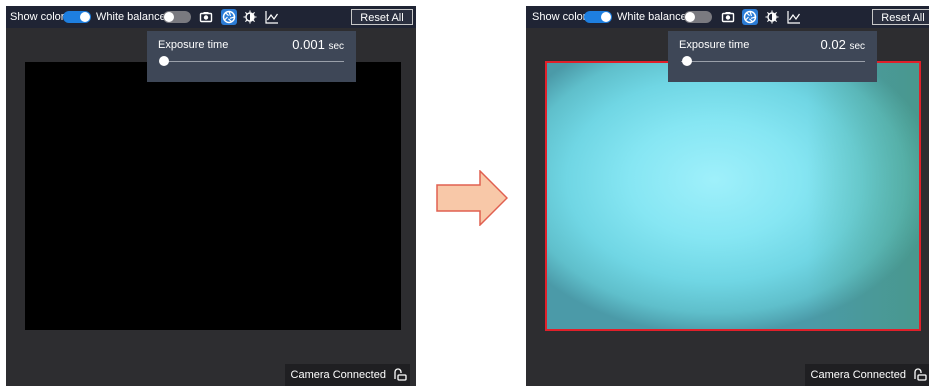 This screenshot has height=387, width=929. What do you see at coordinates (308, 44) in the screenshot?
I see `exposure-value-number: 0.001` at bounding box center [308, 44].